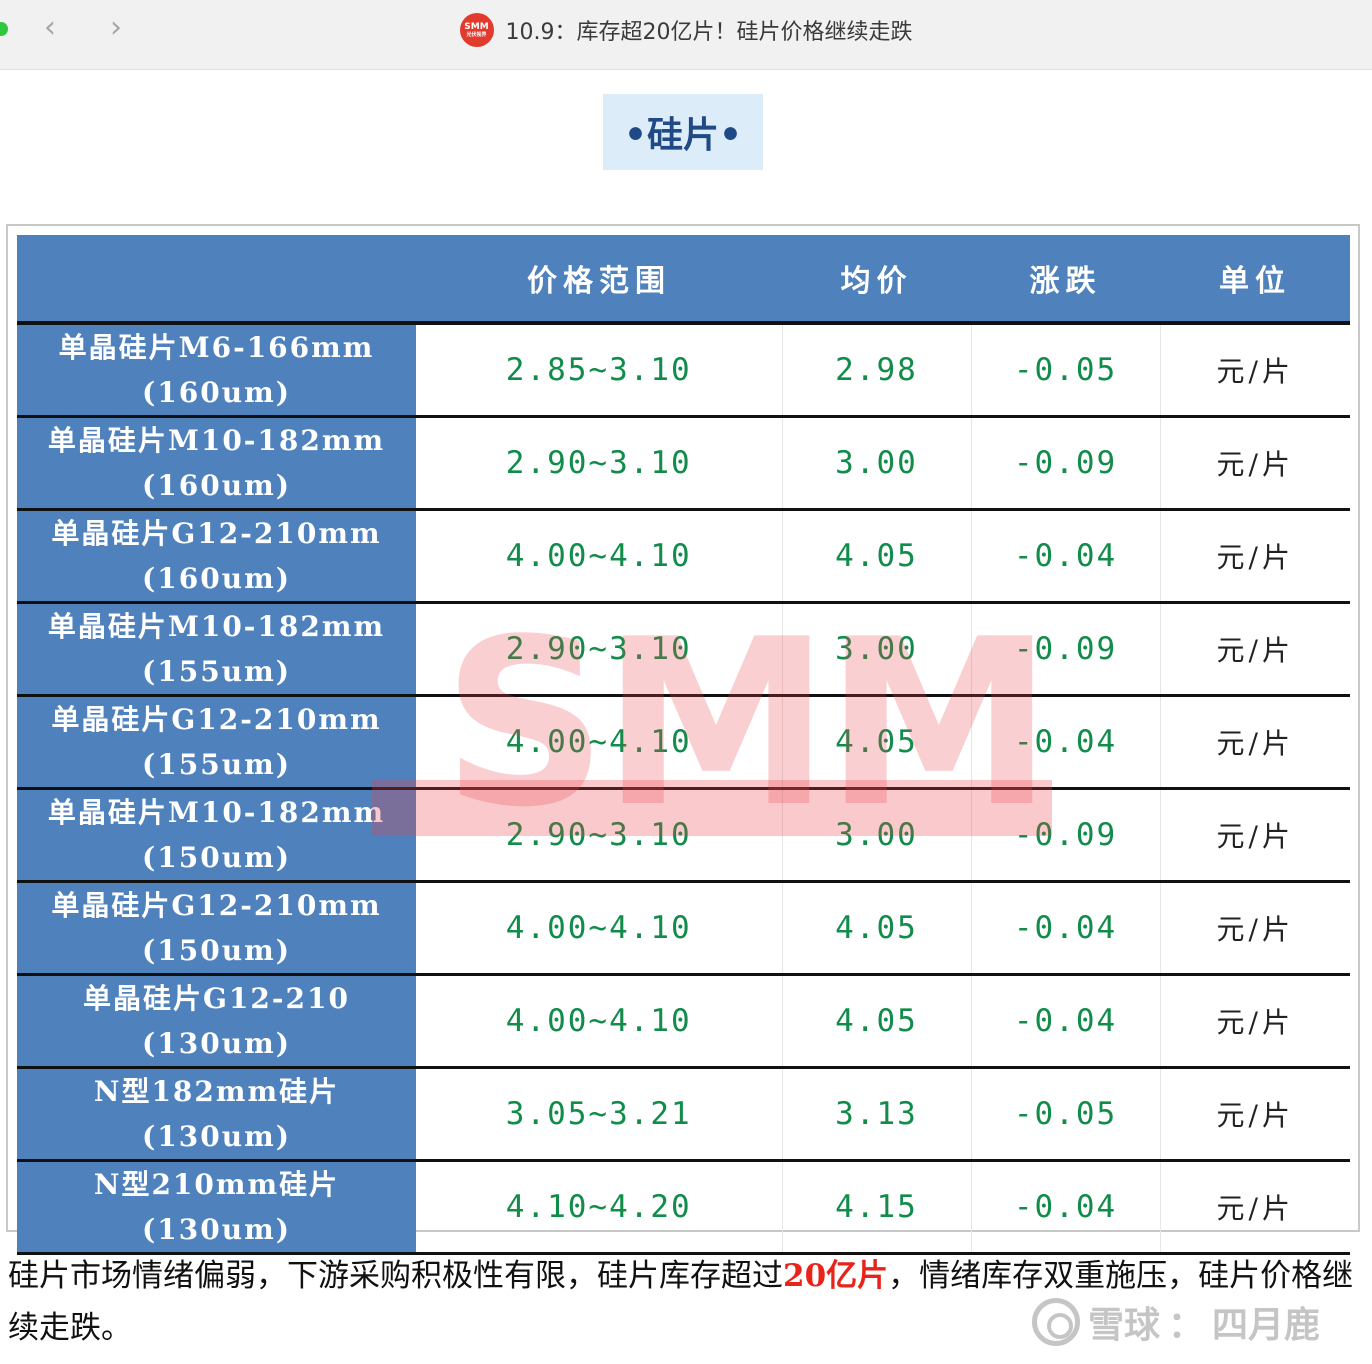 The width and height of the screenshot is (1372, 1364). I want to click on spec-cell: 单晶硅片M10-182mm (155um), so click(216, 649).